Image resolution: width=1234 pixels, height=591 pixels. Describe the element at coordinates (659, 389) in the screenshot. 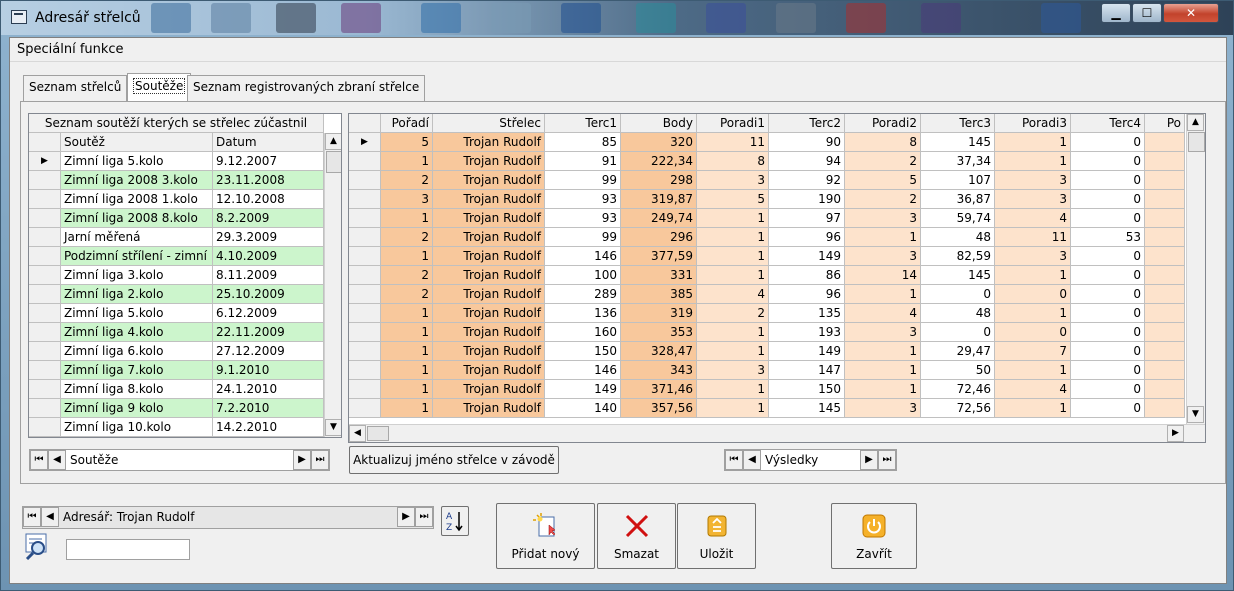

I see `result-cell: 371,46` at that location.